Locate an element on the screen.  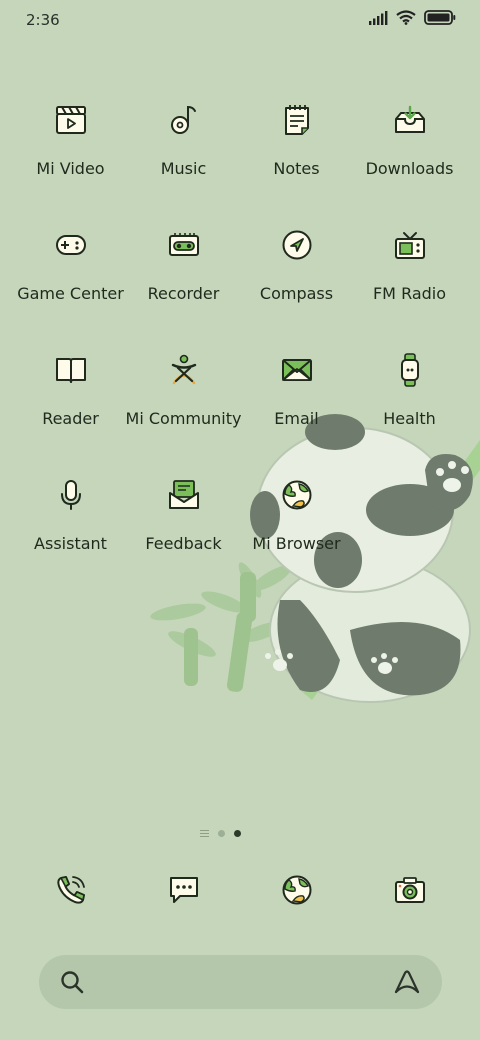
radio-icon is located at coordinates (409, 245).